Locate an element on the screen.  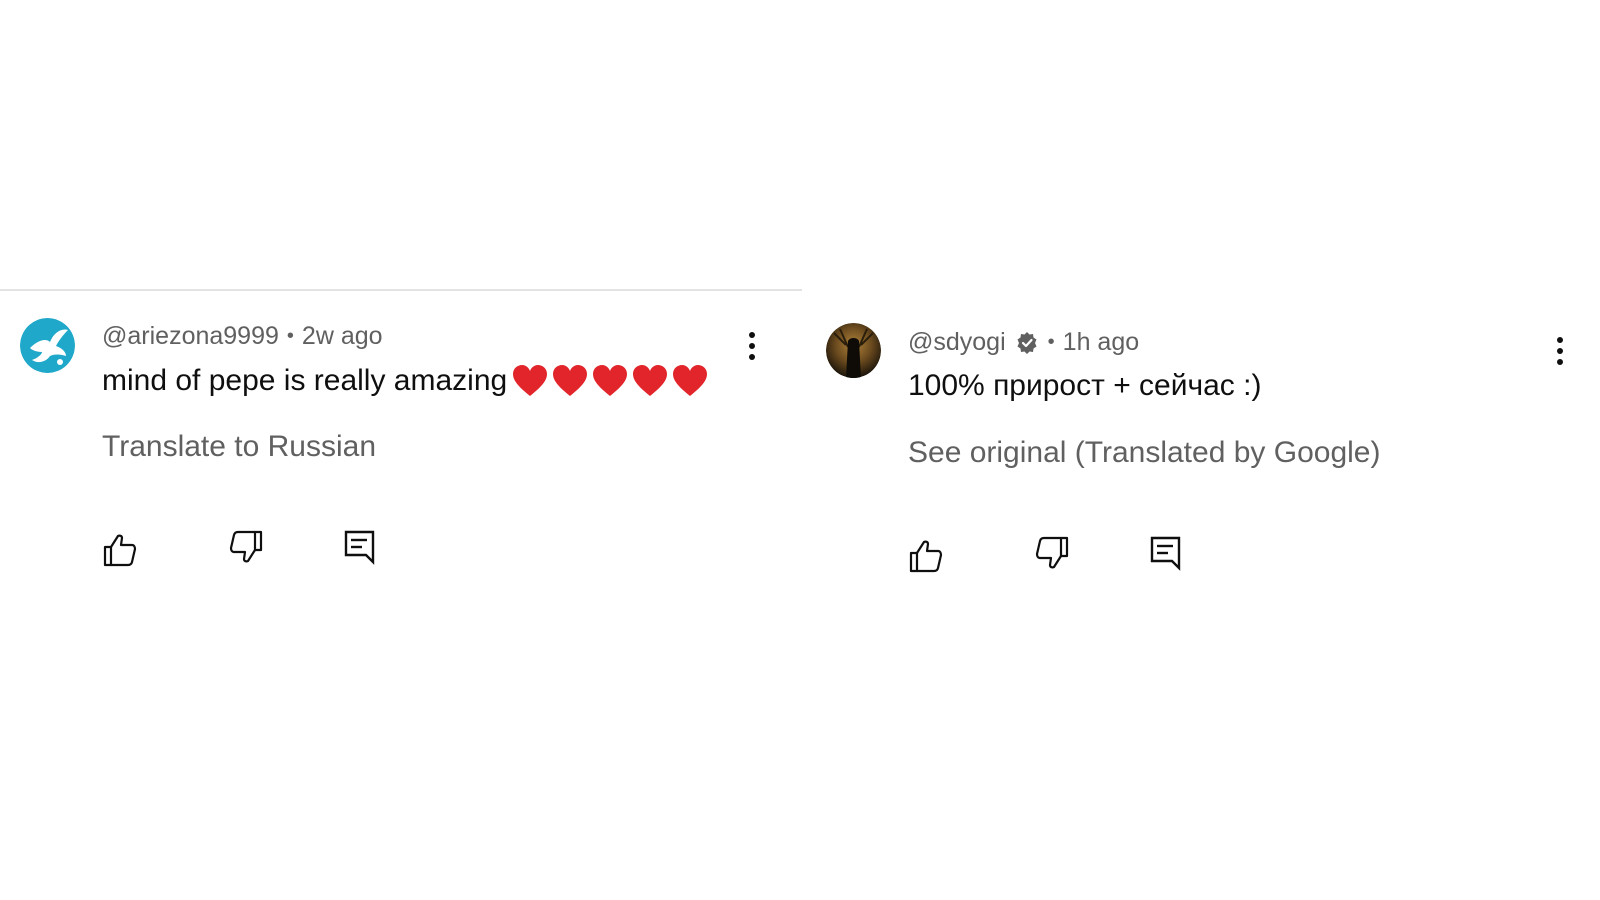
author-name: @ariezona9999 is located at coordinates (190, 336).